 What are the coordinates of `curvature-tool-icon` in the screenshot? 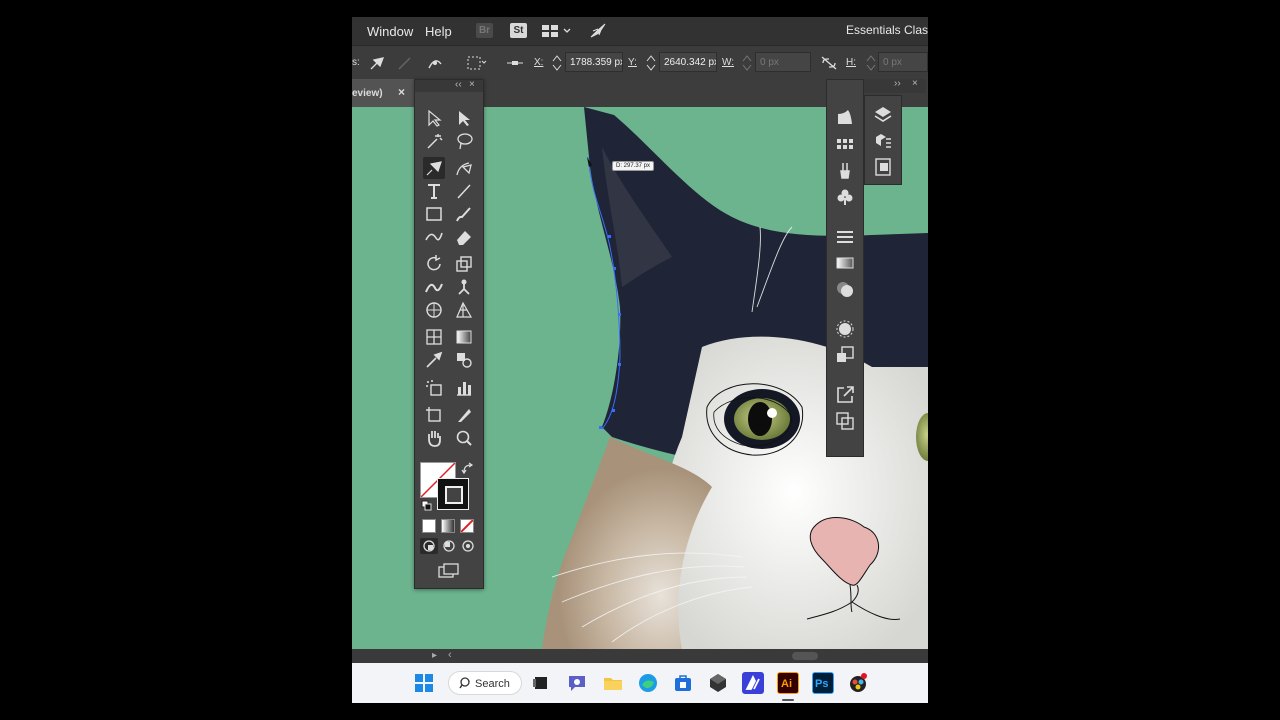 It's located at (464, 168).